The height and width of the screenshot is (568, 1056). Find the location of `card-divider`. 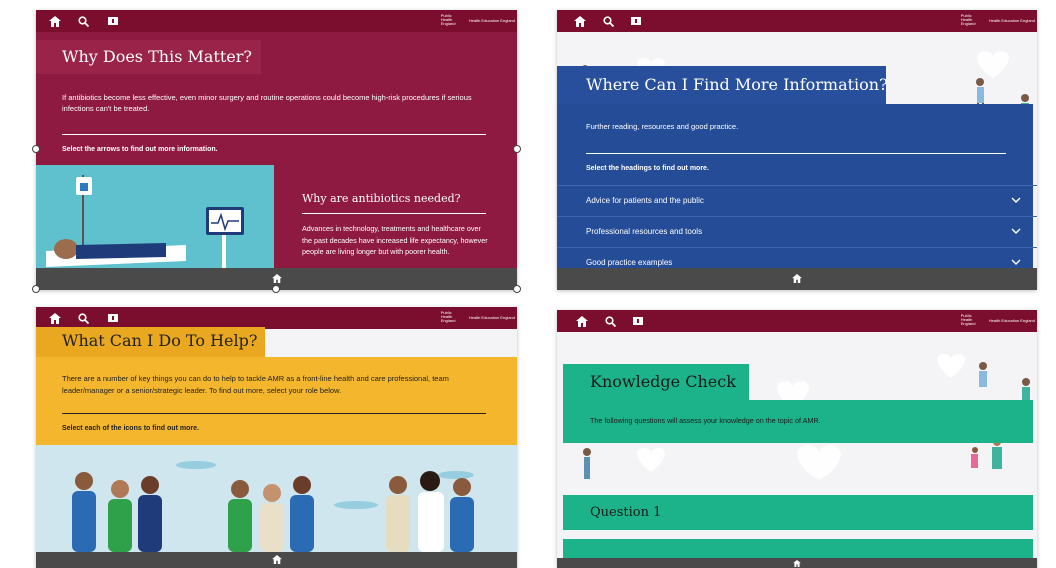

card-divider is located at coordinates (394, 213).